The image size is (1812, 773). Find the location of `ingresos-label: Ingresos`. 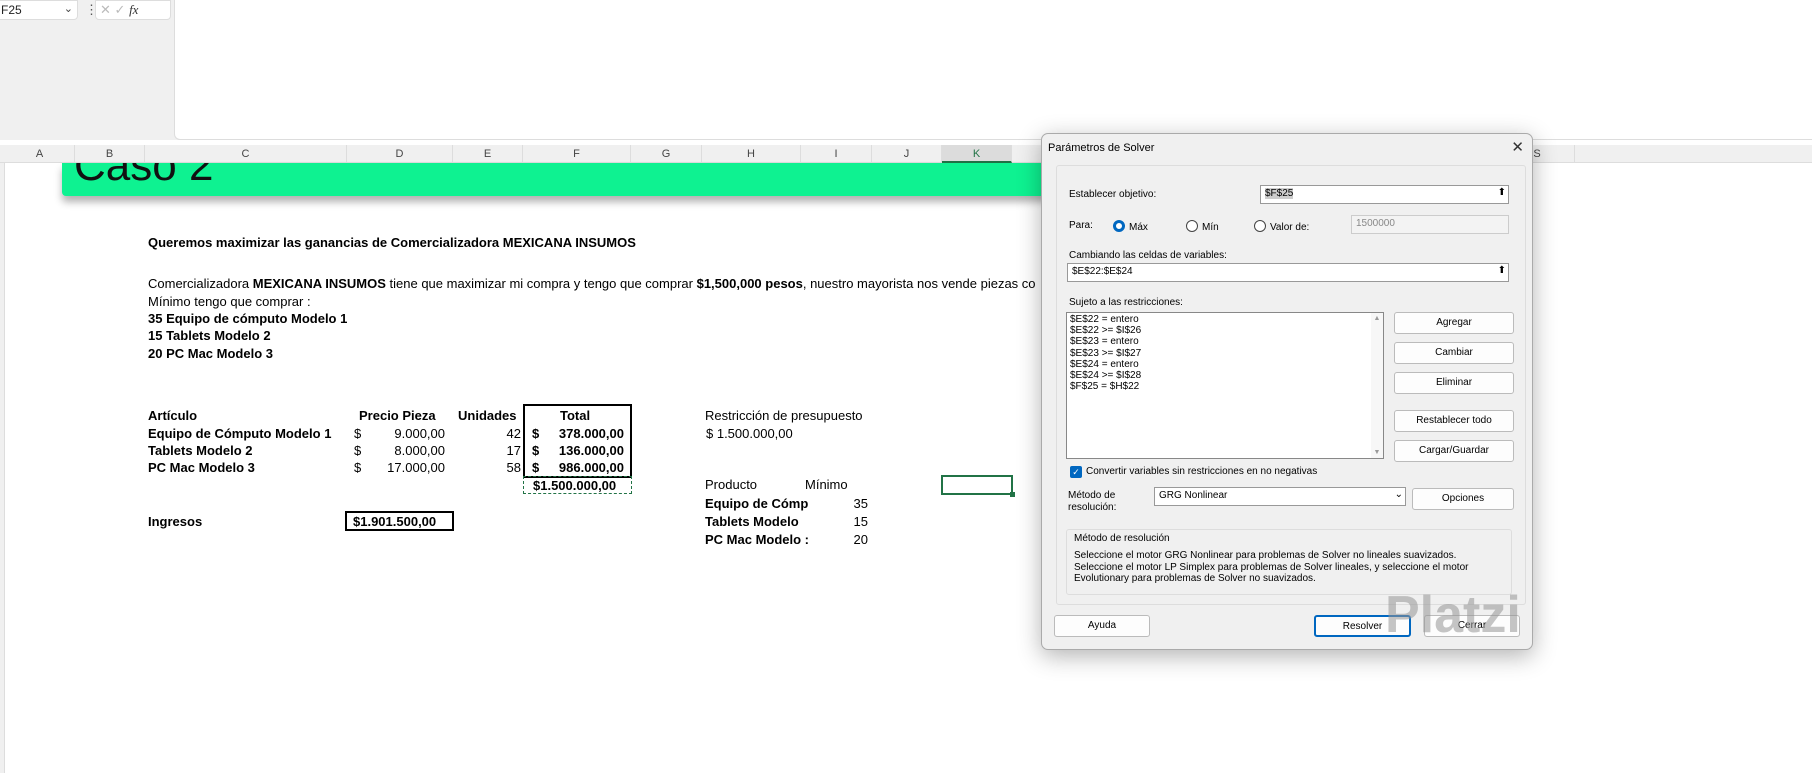

ingresos-label: Ingresos is located at coordinates (175, 521).